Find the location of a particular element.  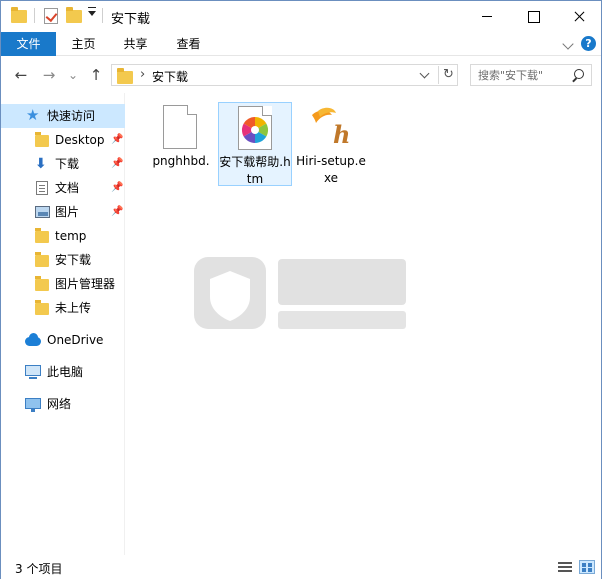

sidebar-item-label: 网络 is located at coordinates (59, 404).